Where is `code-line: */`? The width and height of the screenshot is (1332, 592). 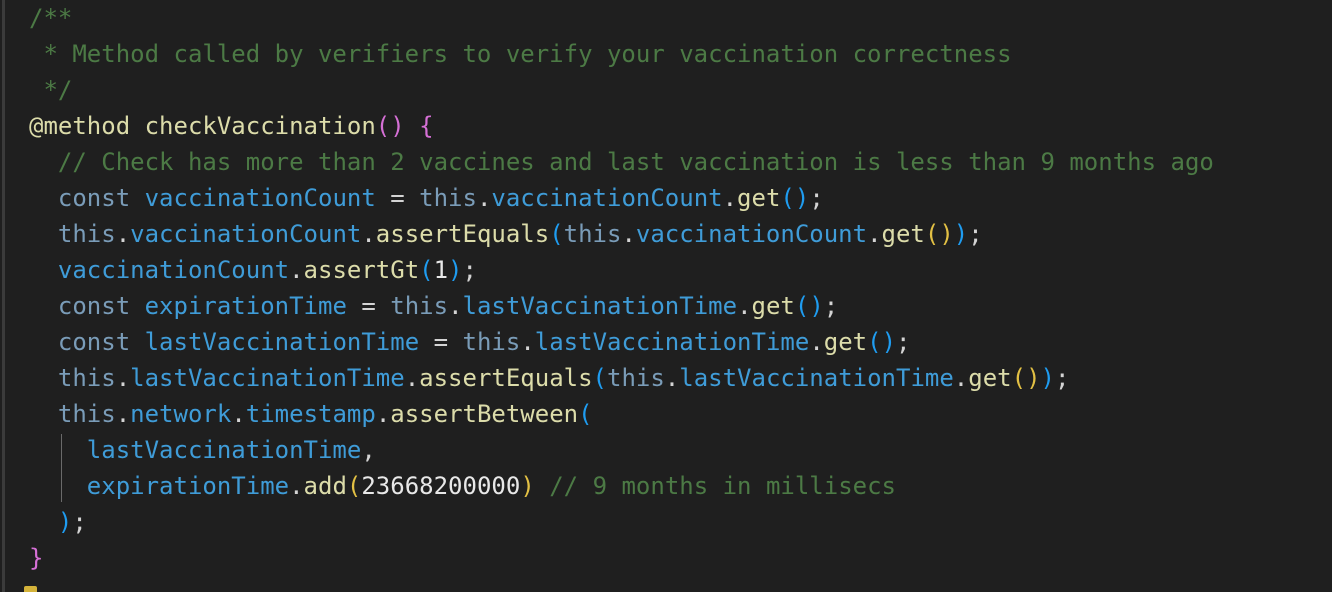 code-line: */ is located at coordinates (666, 90).